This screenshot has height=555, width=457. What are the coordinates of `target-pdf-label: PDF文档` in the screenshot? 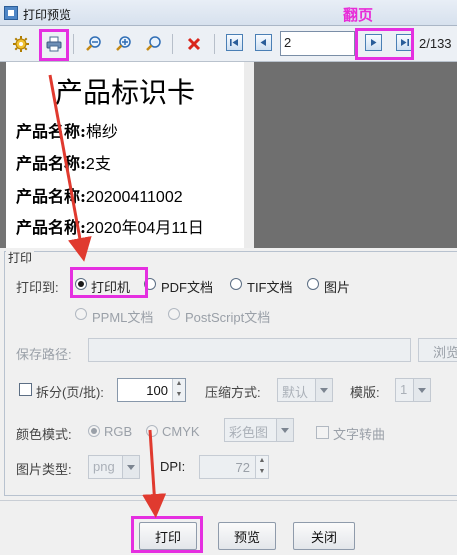 It's located at (187, 286).